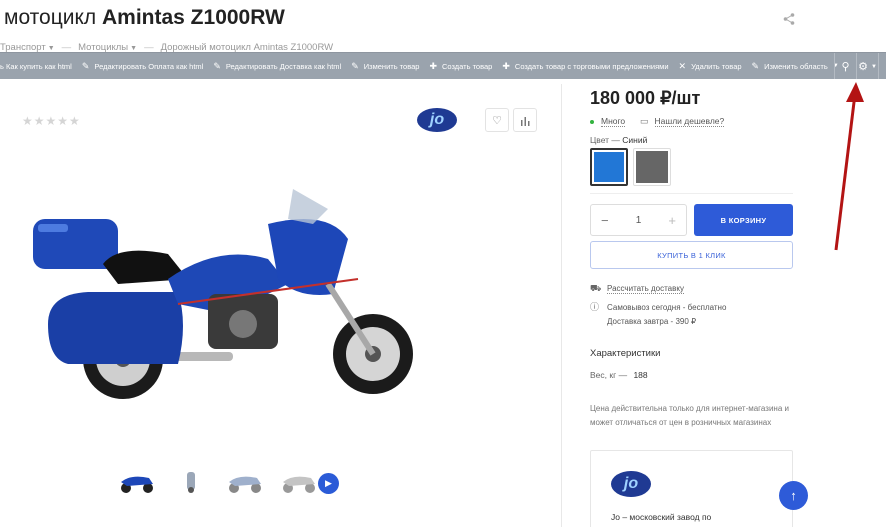 The width and height of the screenshot is (886, 527). I want to click on courier-line: Доставка завтра - 390 ₽, so click(652, 321).